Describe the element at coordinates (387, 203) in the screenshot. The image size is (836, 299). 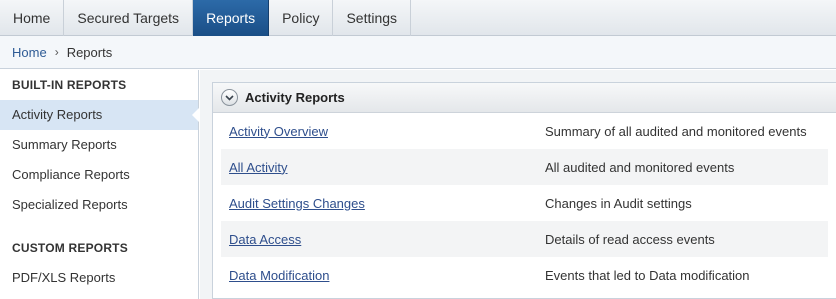
I see `report-link-audit-settings-changes: Audit Settings Changes` at that location.